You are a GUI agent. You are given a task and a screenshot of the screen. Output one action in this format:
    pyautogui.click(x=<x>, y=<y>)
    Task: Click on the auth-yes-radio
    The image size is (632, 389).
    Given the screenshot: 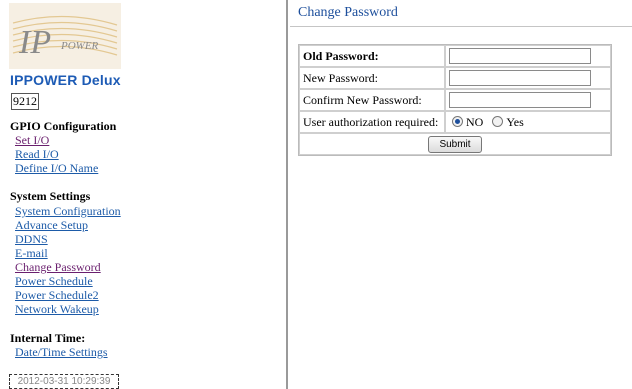 What is the action you would take?
    pyautogui.click(x=498, y=121)
    